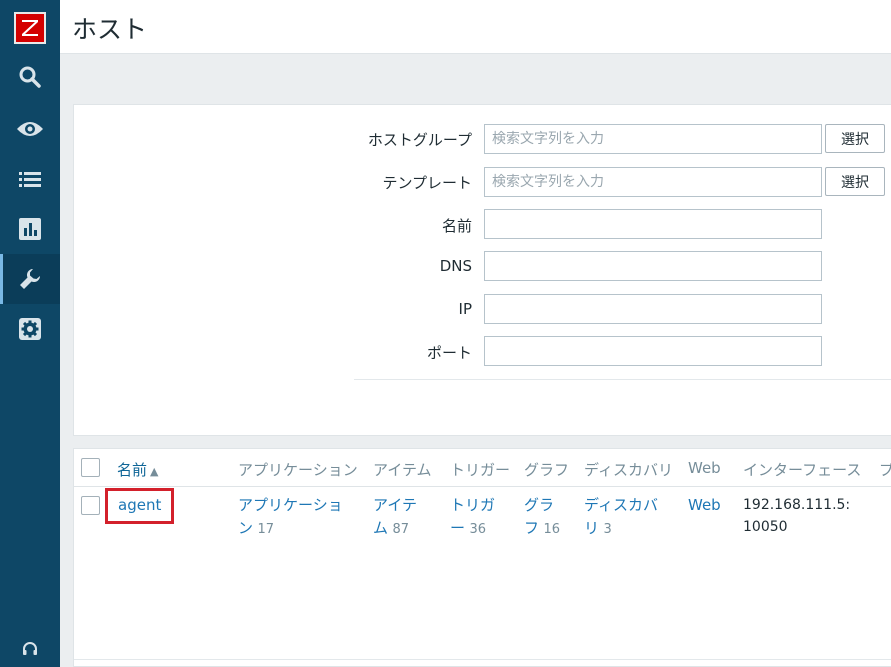  Describe the element at coordinates (480, 470) in the screenshot. I see `column-header-triggers: トリガー` at that location.